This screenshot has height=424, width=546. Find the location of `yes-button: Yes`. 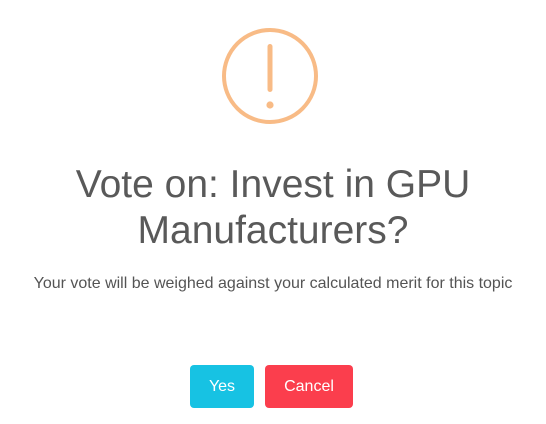

yes-button: Yes is located at coordinates (222, 386).